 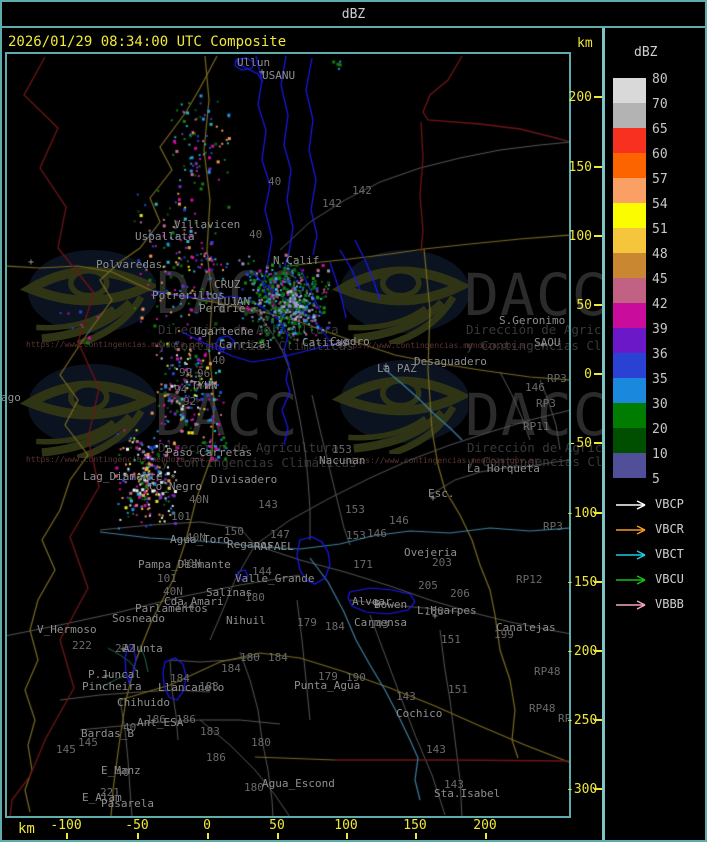 I want to click on legend-row-vbct: VBCT, so click(x=660, y=553).